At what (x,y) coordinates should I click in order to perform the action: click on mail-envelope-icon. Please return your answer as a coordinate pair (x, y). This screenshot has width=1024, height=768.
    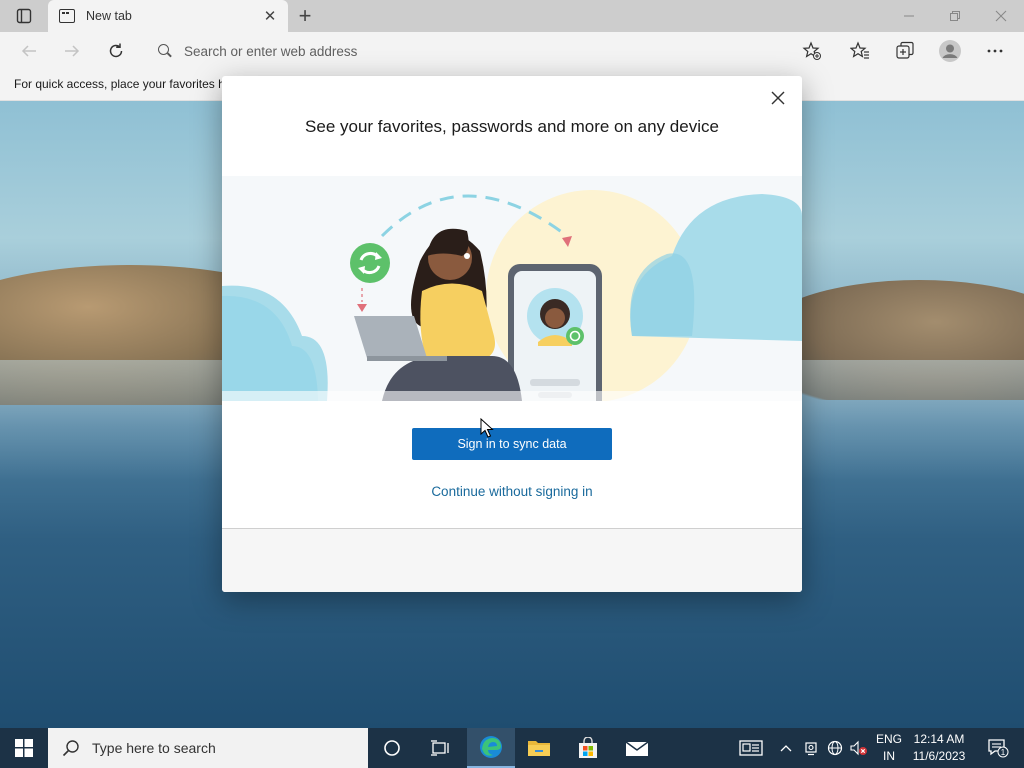
    Looking at the image, I should click on (637, 748).